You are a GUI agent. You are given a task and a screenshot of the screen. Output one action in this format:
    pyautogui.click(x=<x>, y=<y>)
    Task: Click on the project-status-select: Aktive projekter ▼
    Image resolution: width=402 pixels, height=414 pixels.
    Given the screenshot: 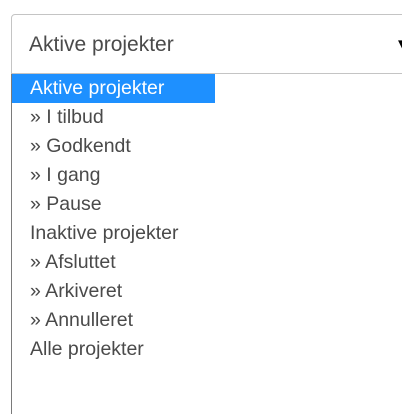 What is the action you would take?
    pyautogui.click(x=206, y=44)
    